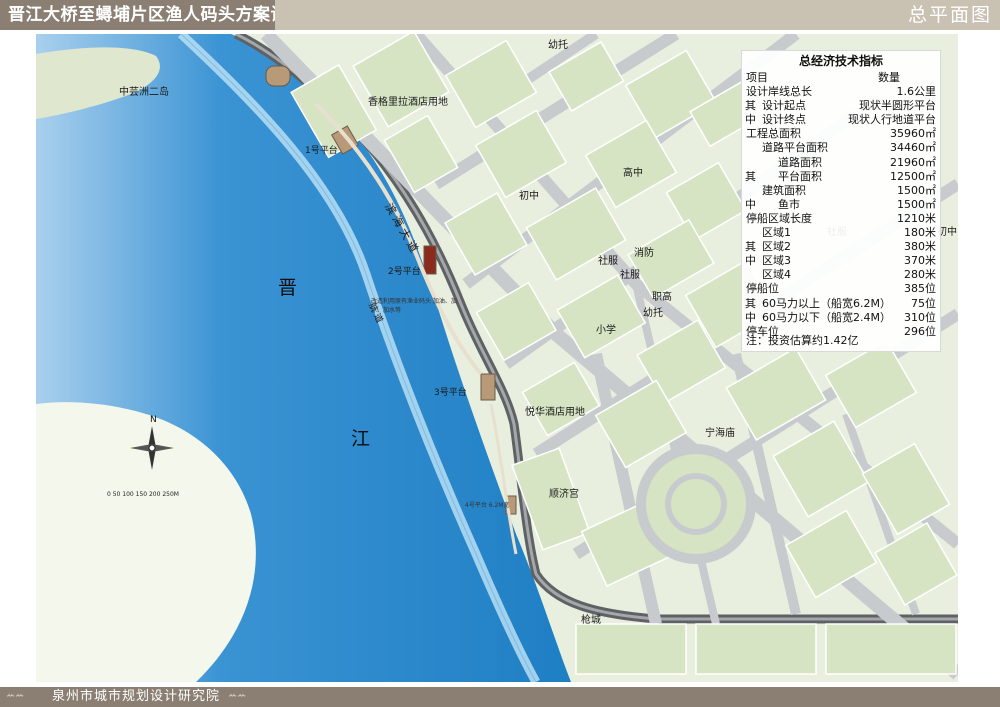 This screenshot has width=1000, height=707. What do you see at coordinates (889, 77) in the screenshot?
I see `econ-header-qty: 数量` at bounding box center [889, 77].